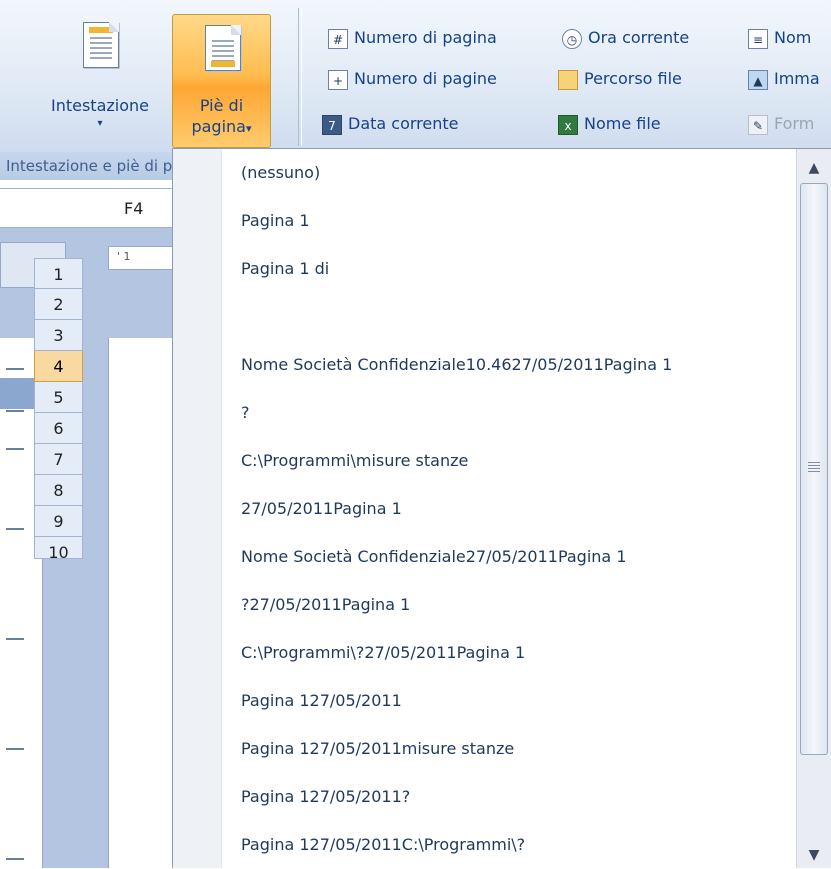 The width and height of the screenshot is (831, 869). I want to click on page-count-label: Numero di pagine, so click(425, 78).